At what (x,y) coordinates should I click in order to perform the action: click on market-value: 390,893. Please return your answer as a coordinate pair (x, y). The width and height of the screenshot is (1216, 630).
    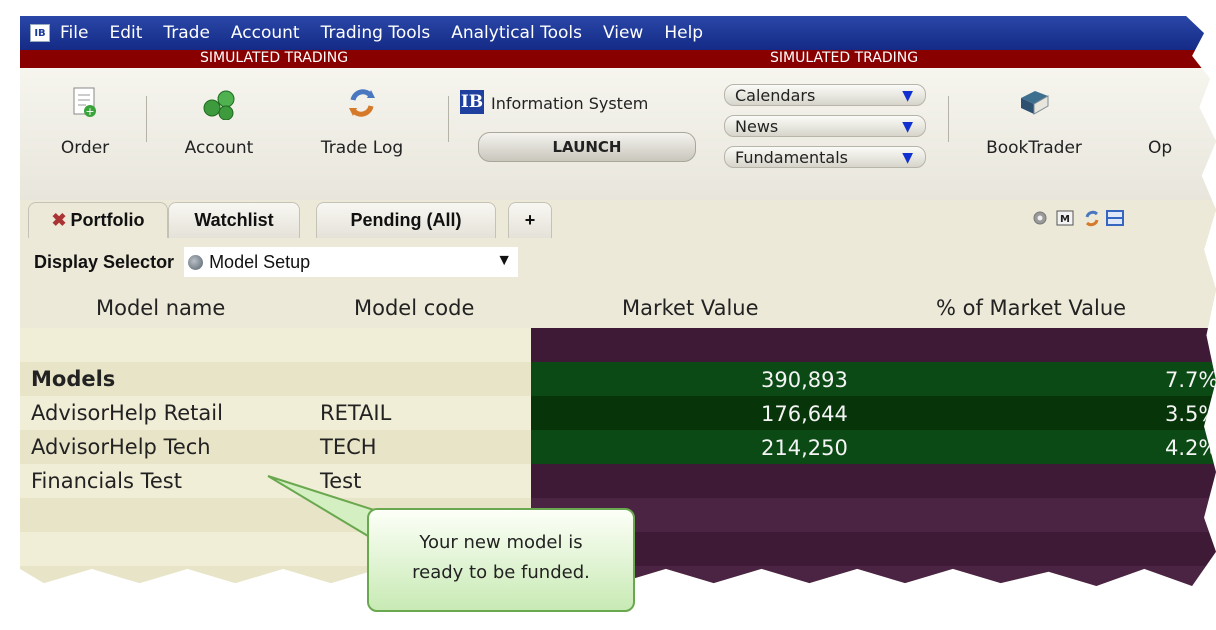
    Looking at the image, I should click on (804, 380).